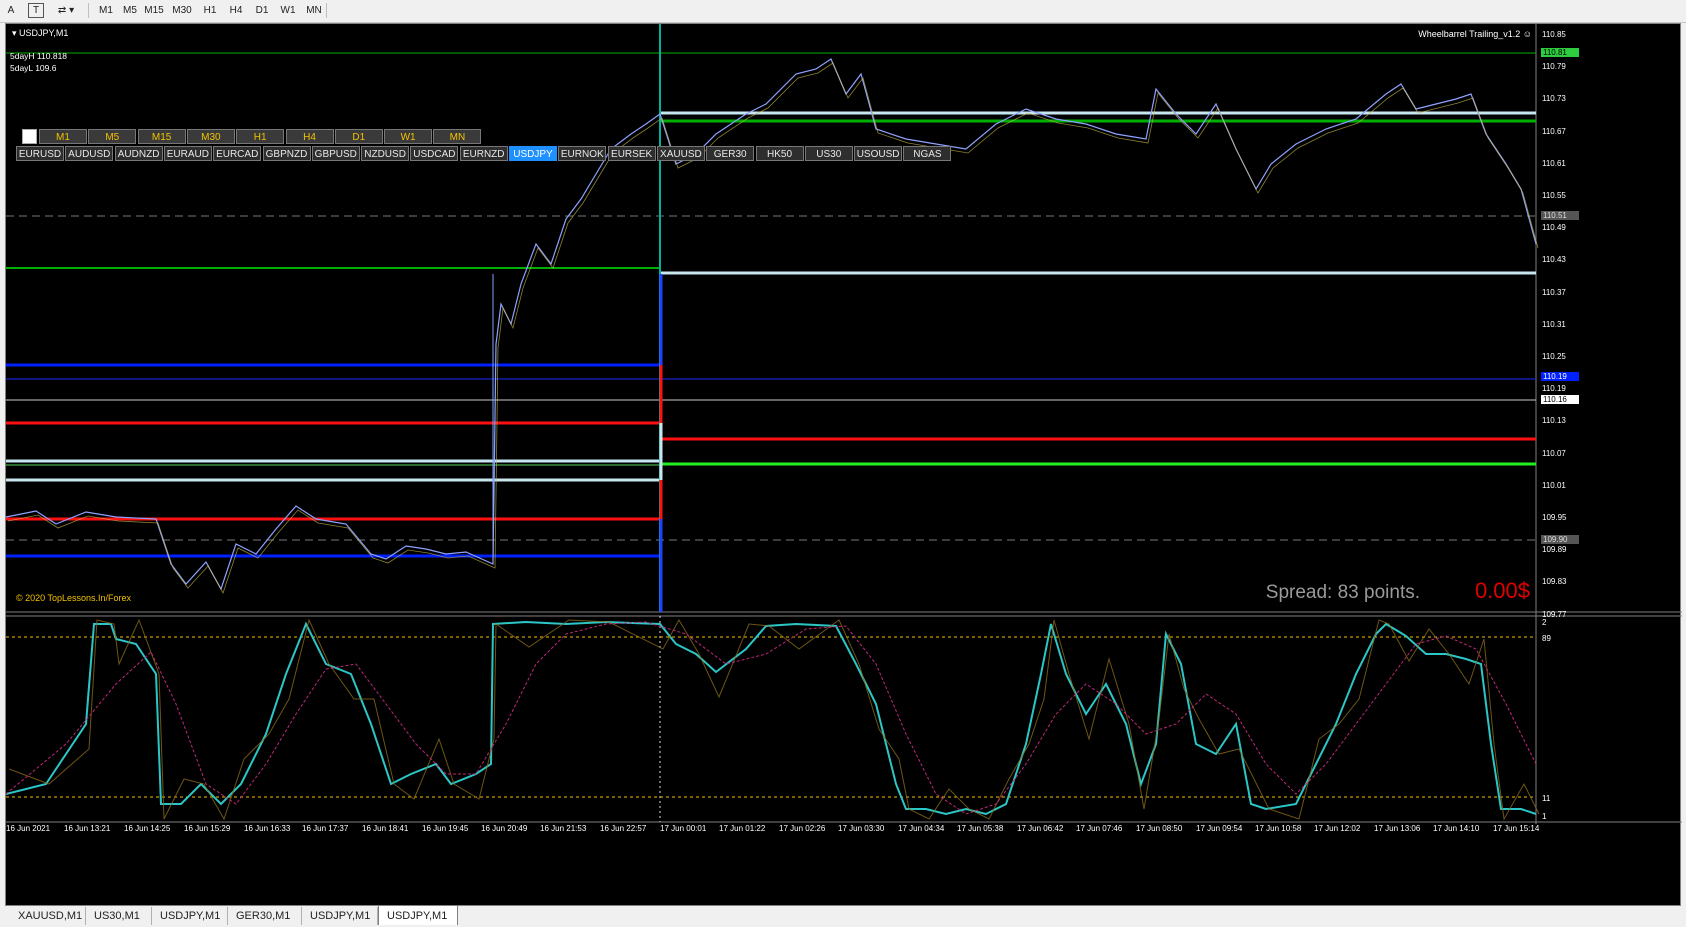 This screenshot has height=927, width=1686. Describe the element at coordinates (161, 136) in the screenshot. I see `timeframe-button-m15: M15` at that location.